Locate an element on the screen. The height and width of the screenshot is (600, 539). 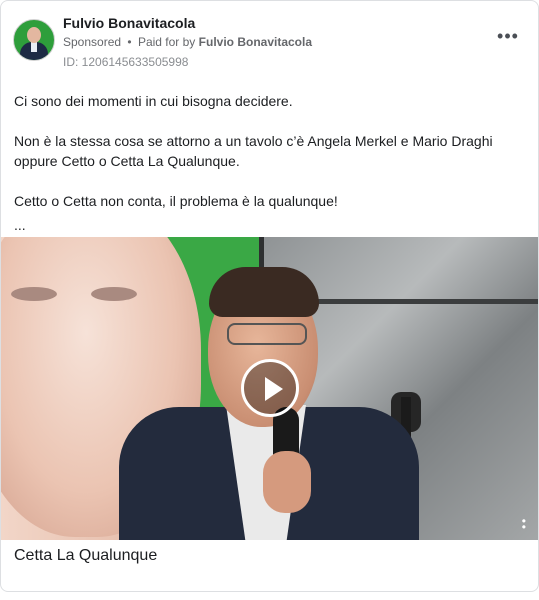
author-name: Fulvio Bonavitacola is located at coordinates (129, 23).